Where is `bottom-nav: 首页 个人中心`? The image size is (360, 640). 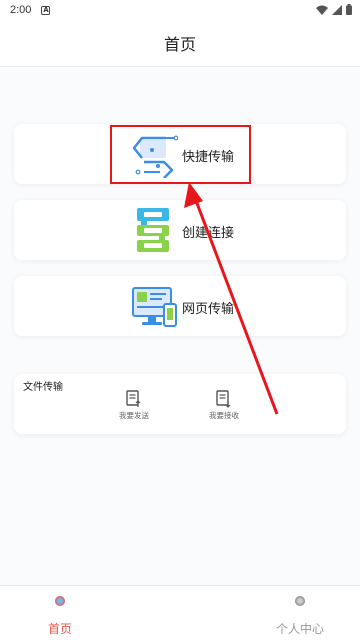 bottom-nav: 首页 个人中心 is located at coordinates (180, 612).